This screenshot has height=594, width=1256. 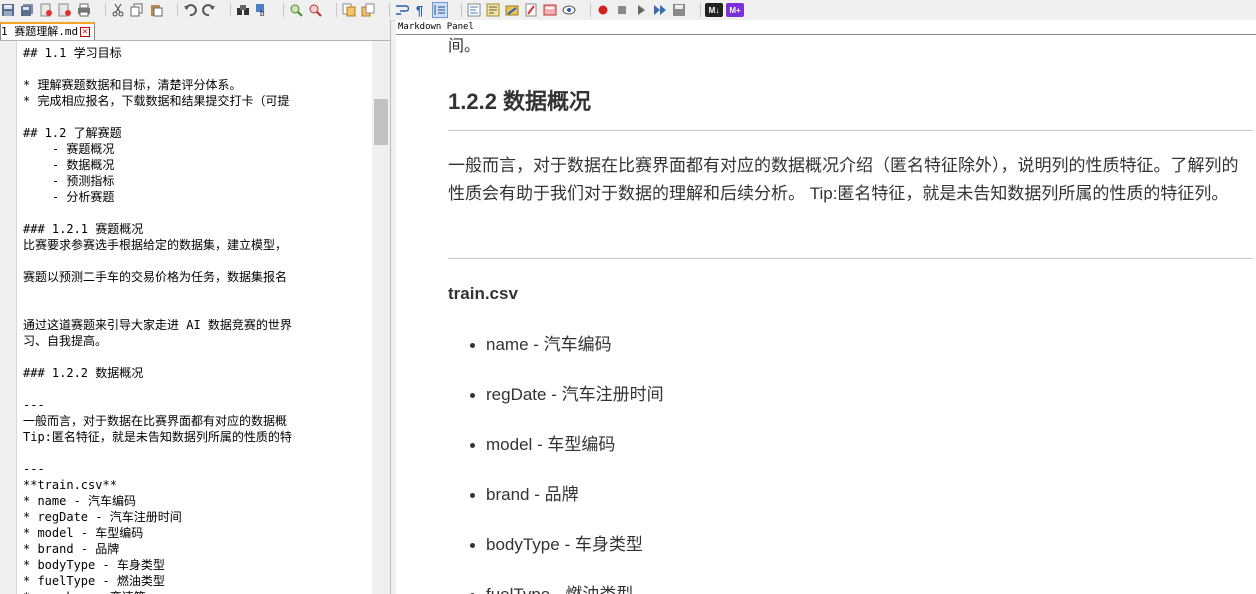 I want to click on document-map-icon, so click(x=474, y=10).